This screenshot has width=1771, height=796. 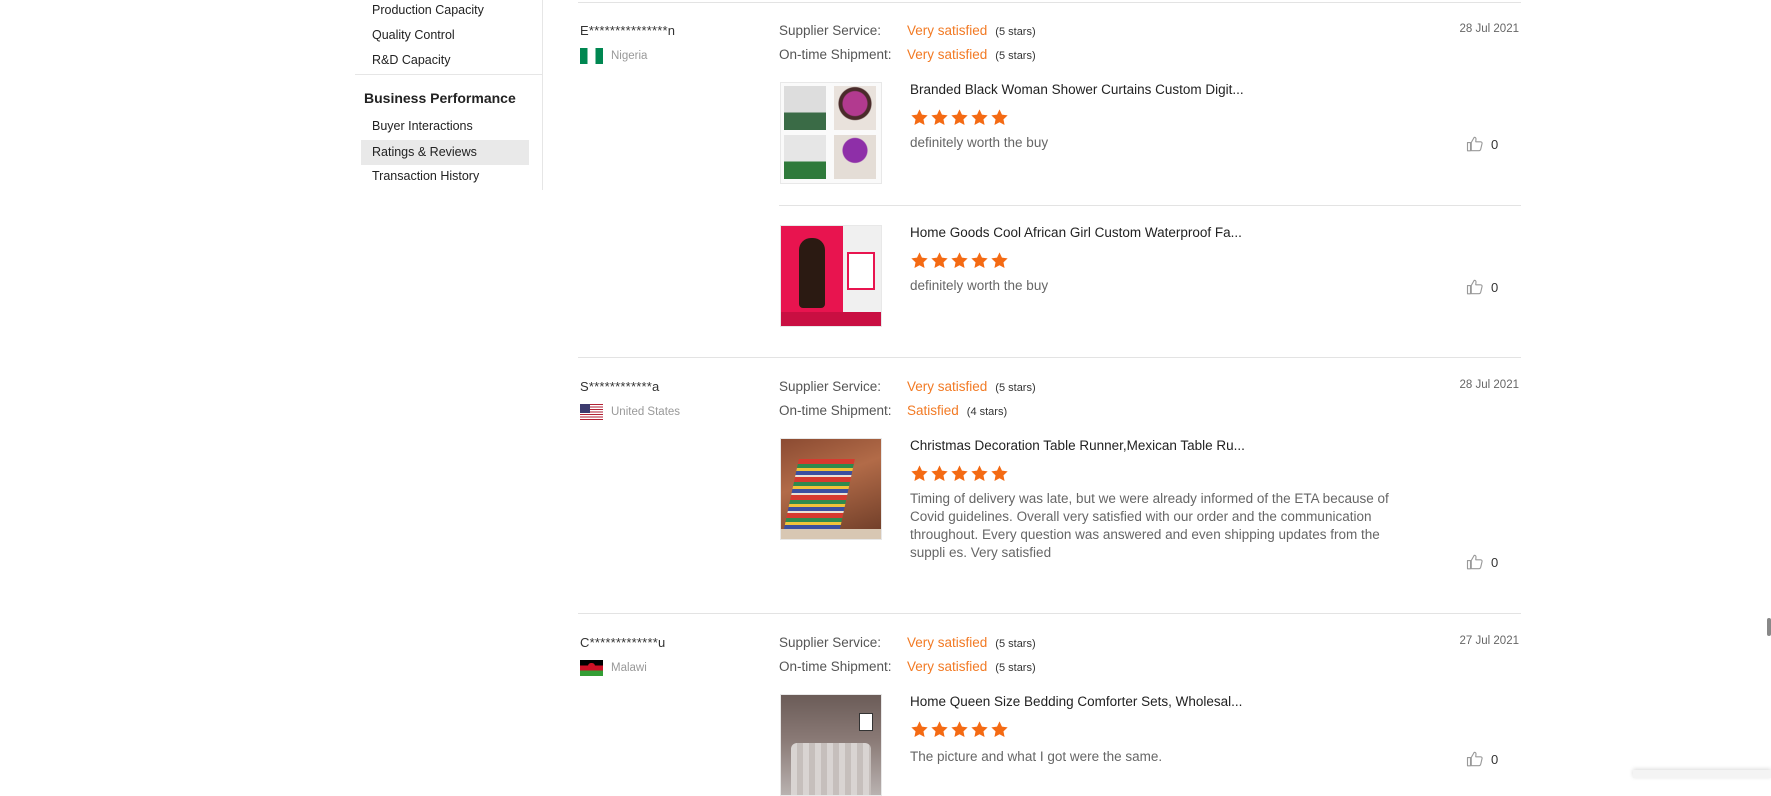 I want to click on ontime-shipment-stars: (4 stars), so click(x=987, y=412).